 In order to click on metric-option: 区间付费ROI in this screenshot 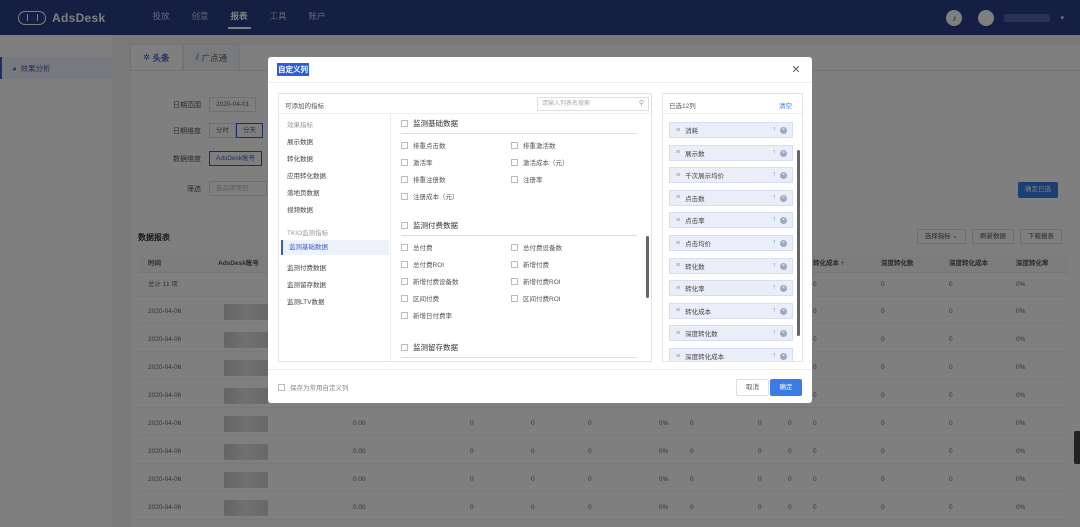, I will do `click(536, 298)`.